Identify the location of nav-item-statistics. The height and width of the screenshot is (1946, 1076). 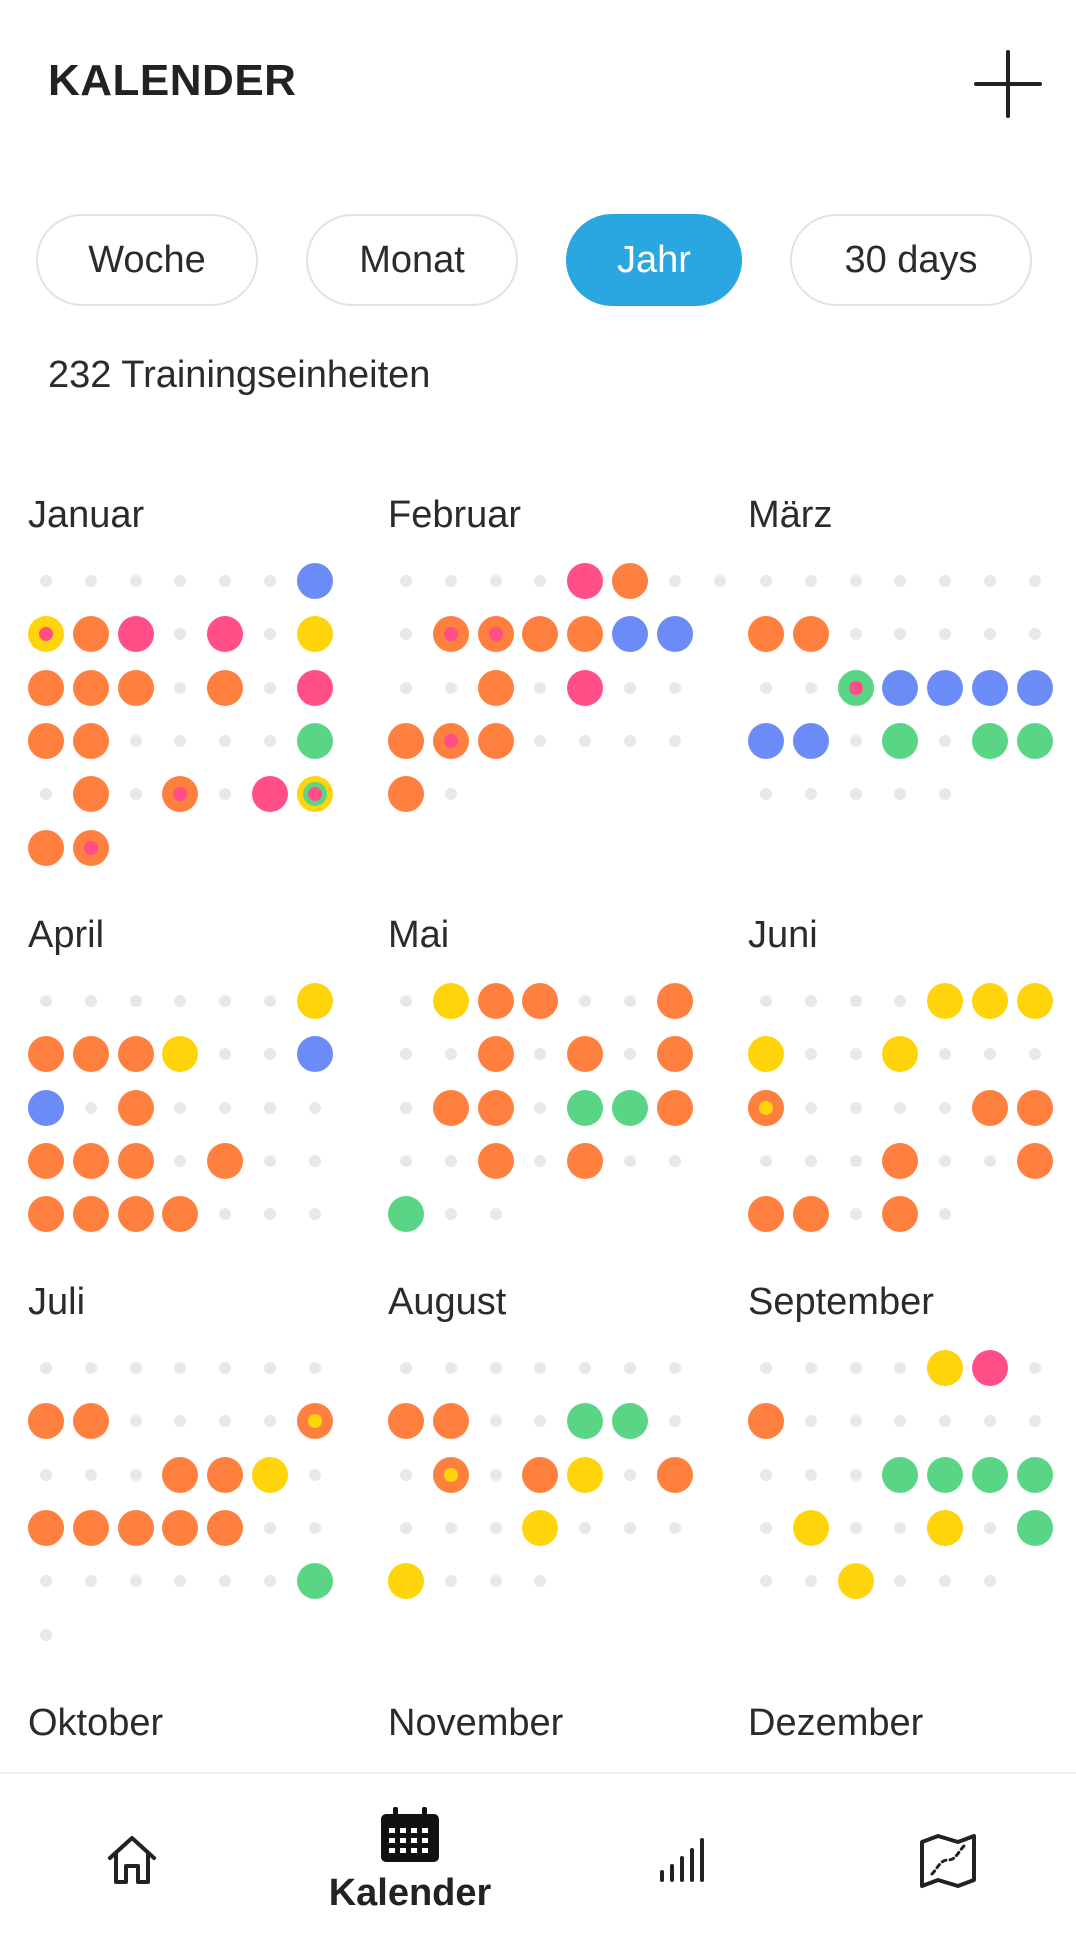
(684, 1860).